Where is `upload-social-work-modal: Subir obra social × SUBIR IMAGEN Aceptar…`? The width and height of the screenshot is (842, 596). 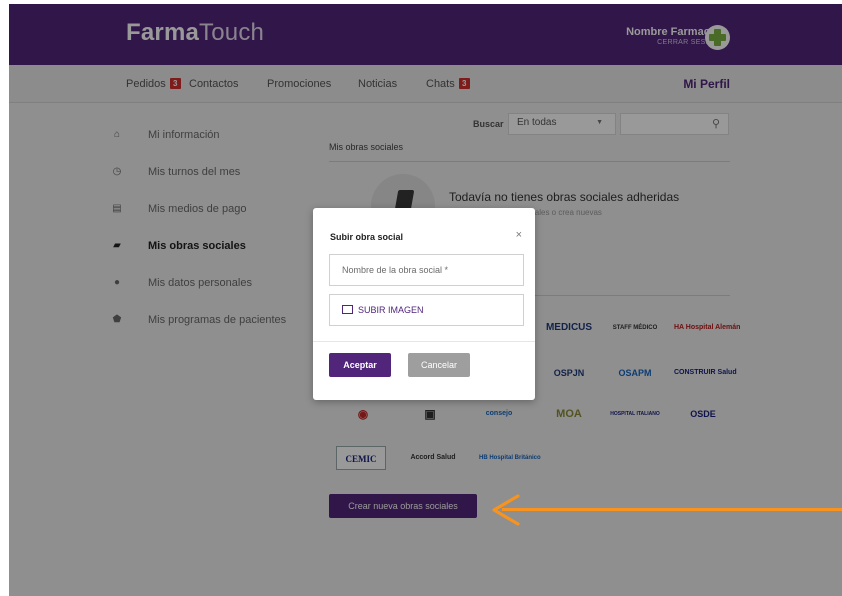 upload-social-work-modal: Subir obra social × SUBIR IMAGEN Aceptar… is located at coordinates (424, 304).